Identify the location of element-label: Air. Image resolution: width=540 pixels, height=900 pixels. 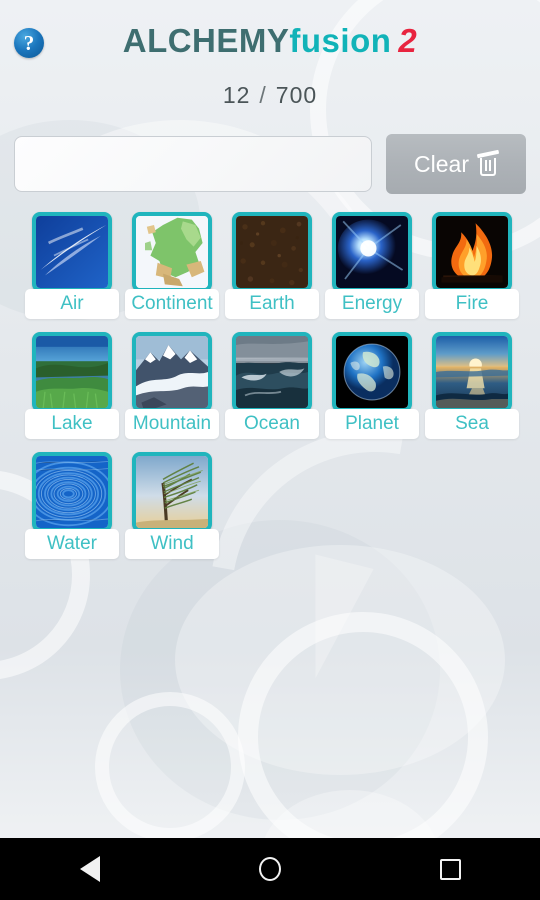
(72, 303).